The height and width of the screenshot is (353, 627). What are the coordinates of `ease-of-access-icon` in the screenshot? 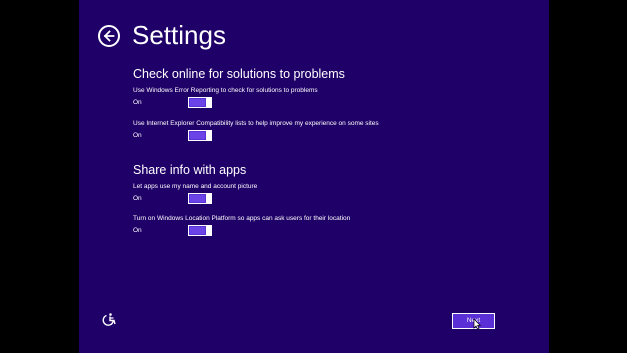 It's located at (109, 319).